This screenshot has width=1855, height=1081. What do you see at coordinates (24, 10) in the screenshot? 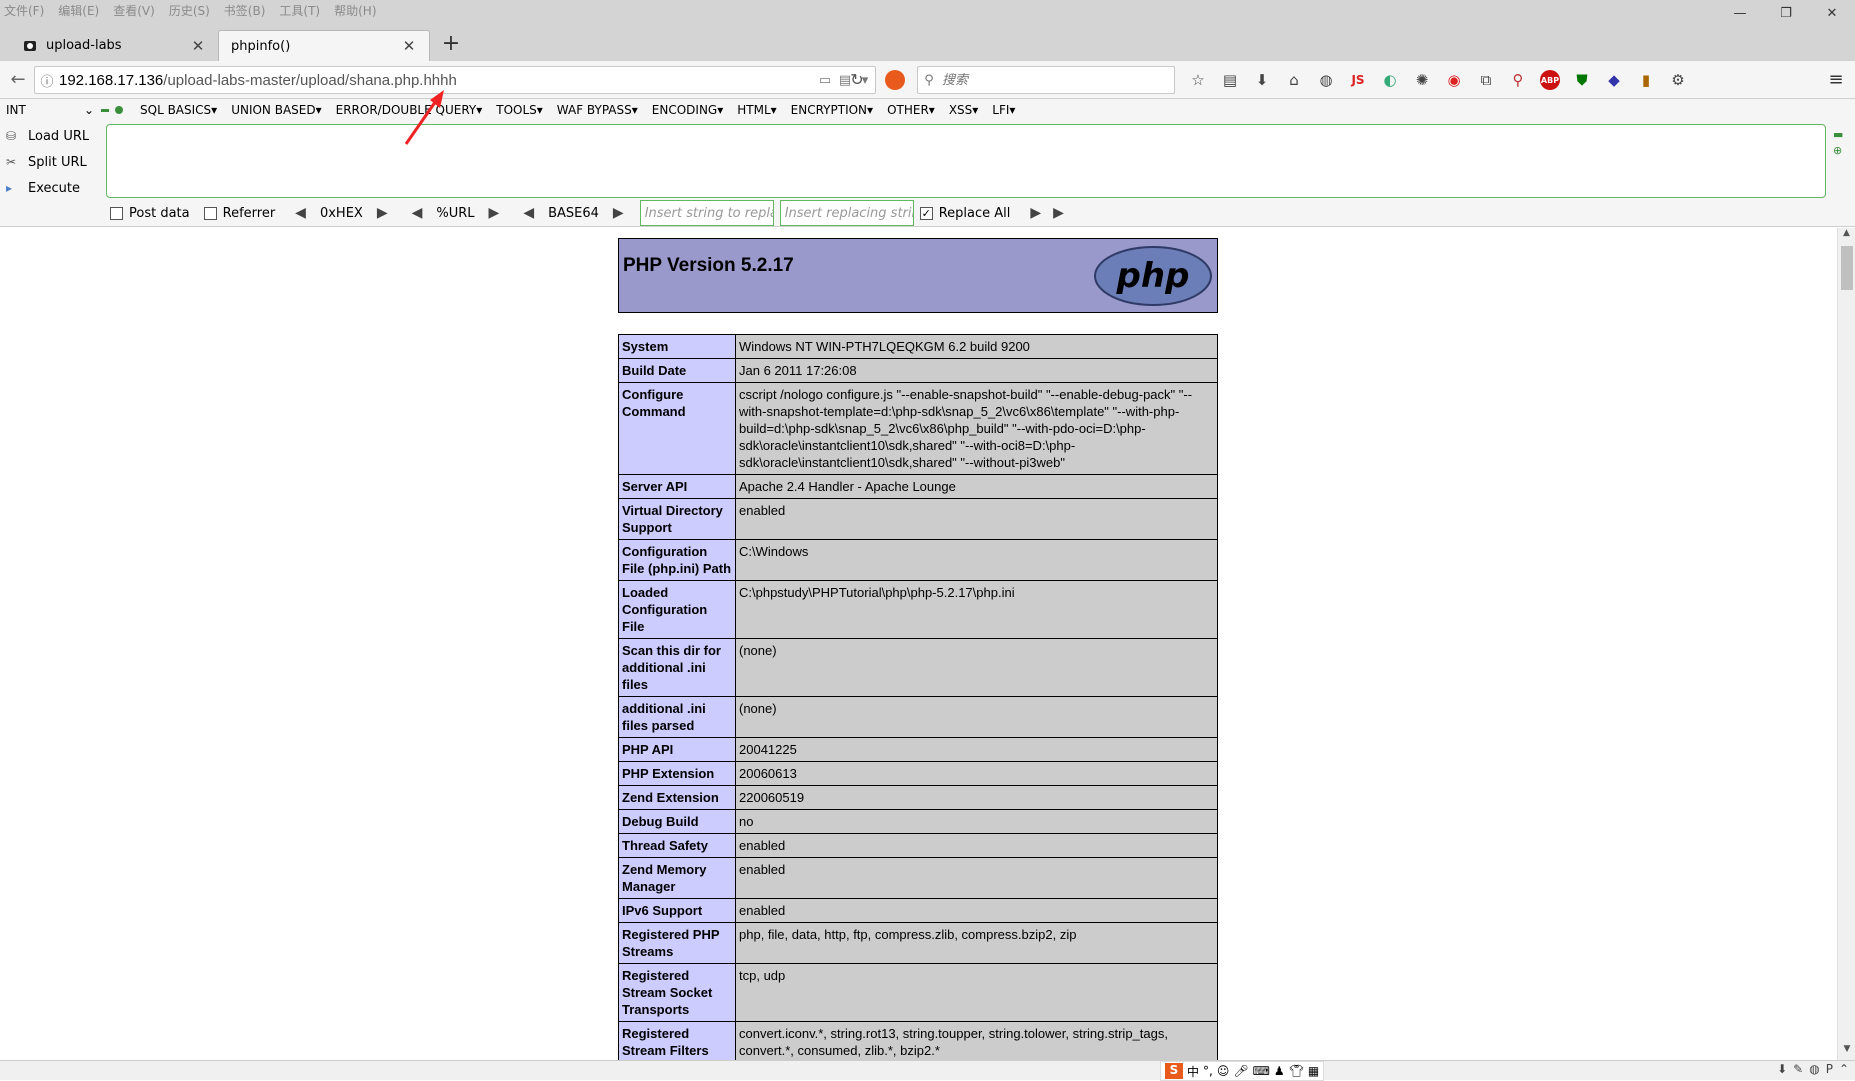
I see `menu-file: 文件(F)` at bounding box center [24, 10].